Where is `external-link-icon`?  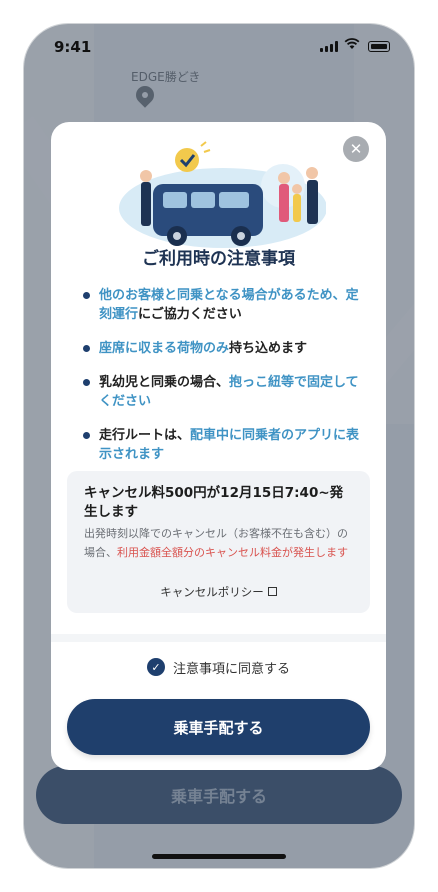
external-link-icon is located at coordinates (272, 591).